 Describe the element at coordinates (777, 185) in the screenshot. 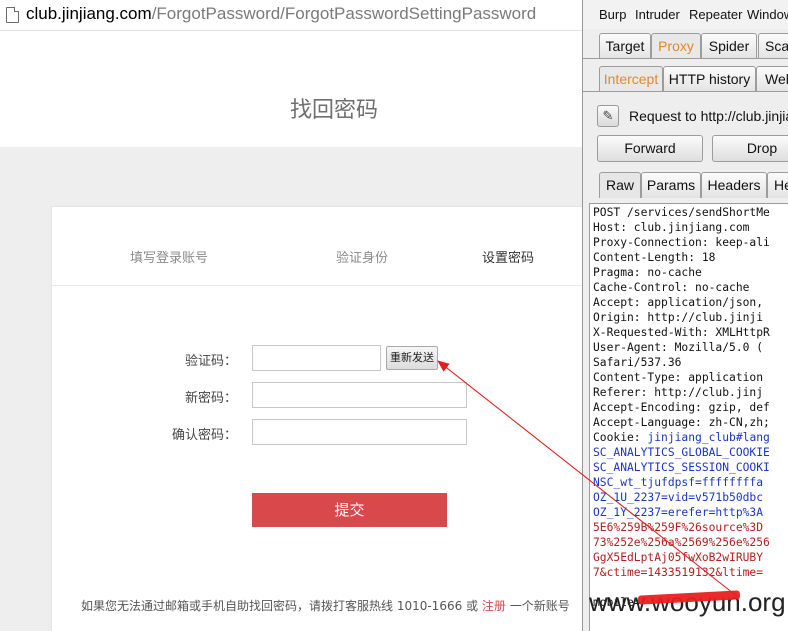

I see `tab-hex: He` at that location.